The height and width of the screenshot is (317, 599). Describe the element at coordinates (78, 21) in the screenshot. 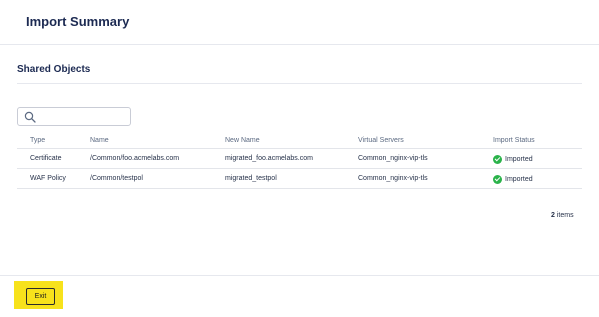

I see `page-title: Import Summary` at that location.